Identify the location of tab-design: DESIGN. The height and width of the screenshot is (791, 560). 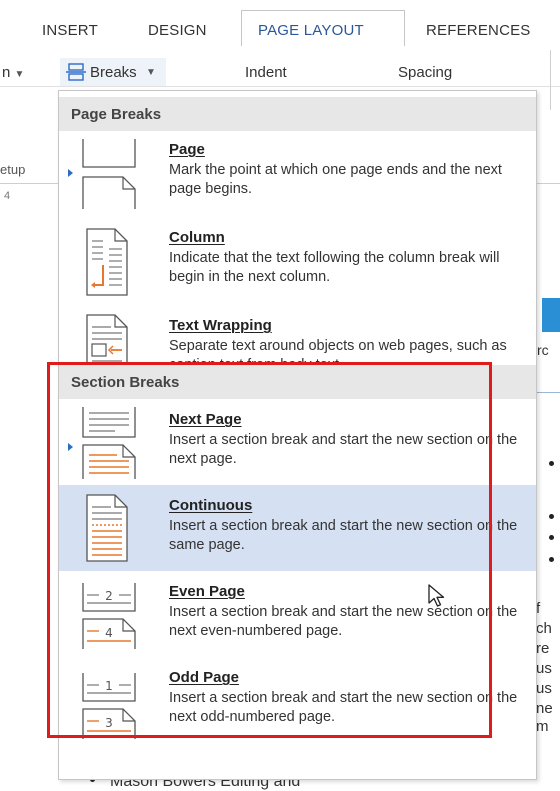
(177, 30).